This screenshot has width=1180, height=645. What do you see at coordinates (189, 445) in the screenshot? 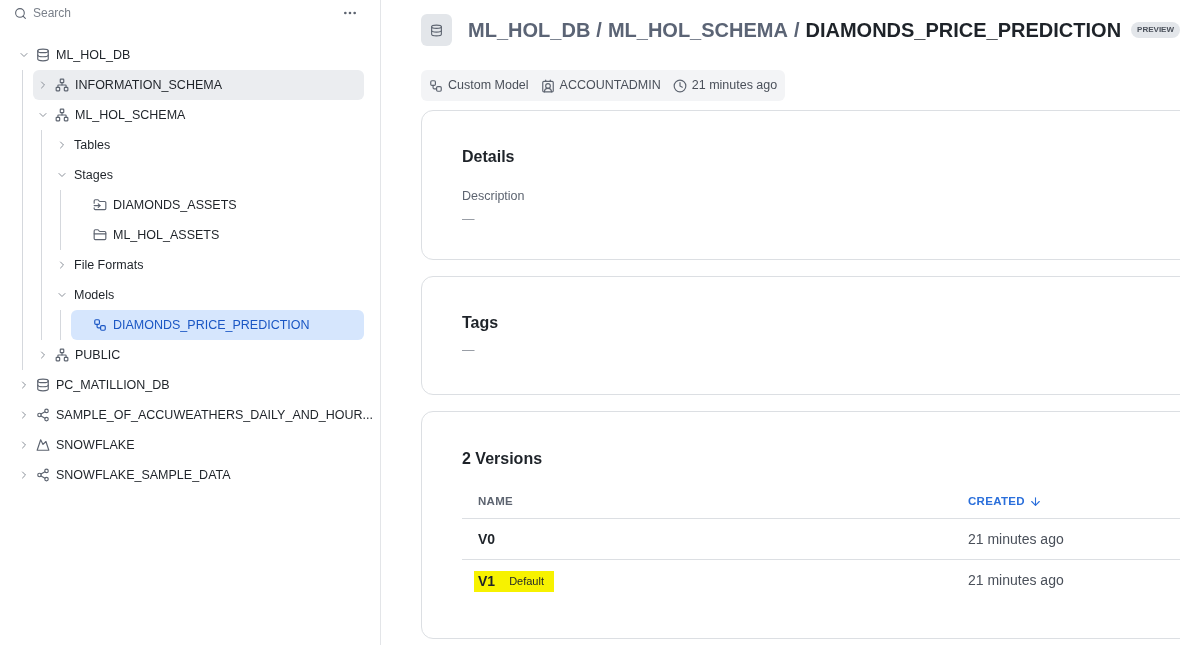
I see `tree-item: SNOWFLAKE` at bounding box center [189, 445].